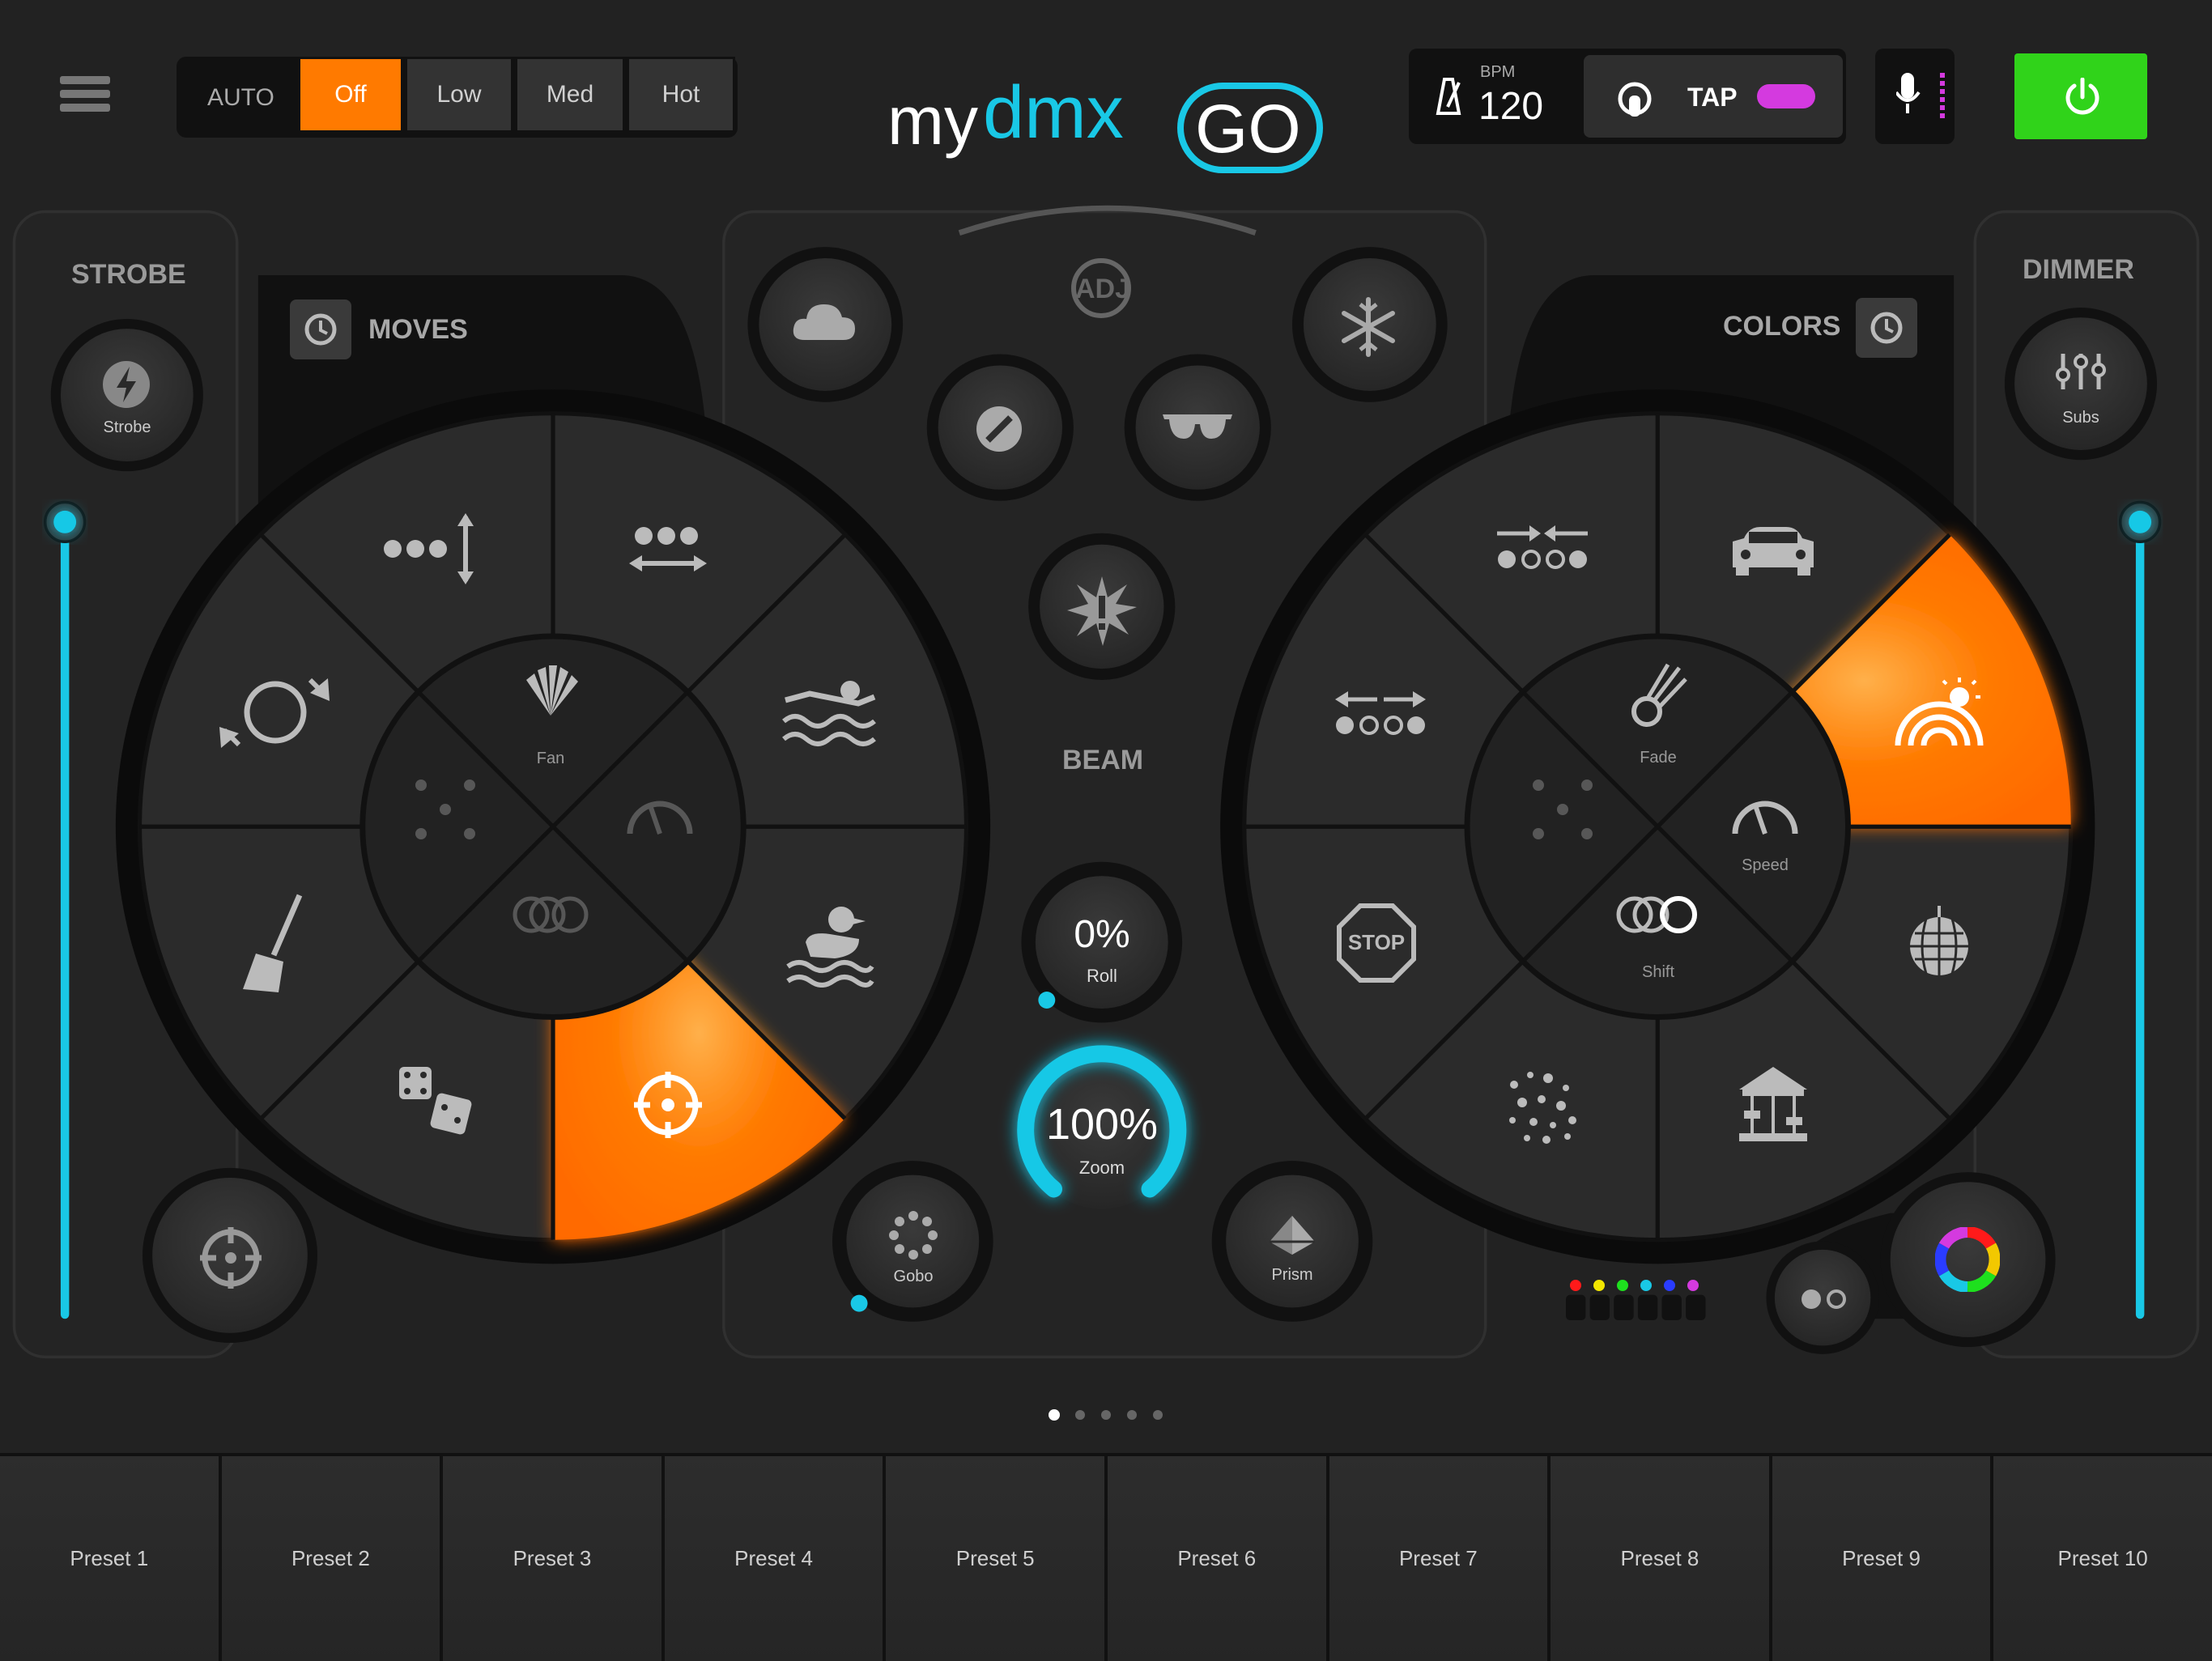 This screenshot has height=1661, width=2212. Describe the element at coordinates (231, 1258) in the screenshot. I see `position-button` at that location.